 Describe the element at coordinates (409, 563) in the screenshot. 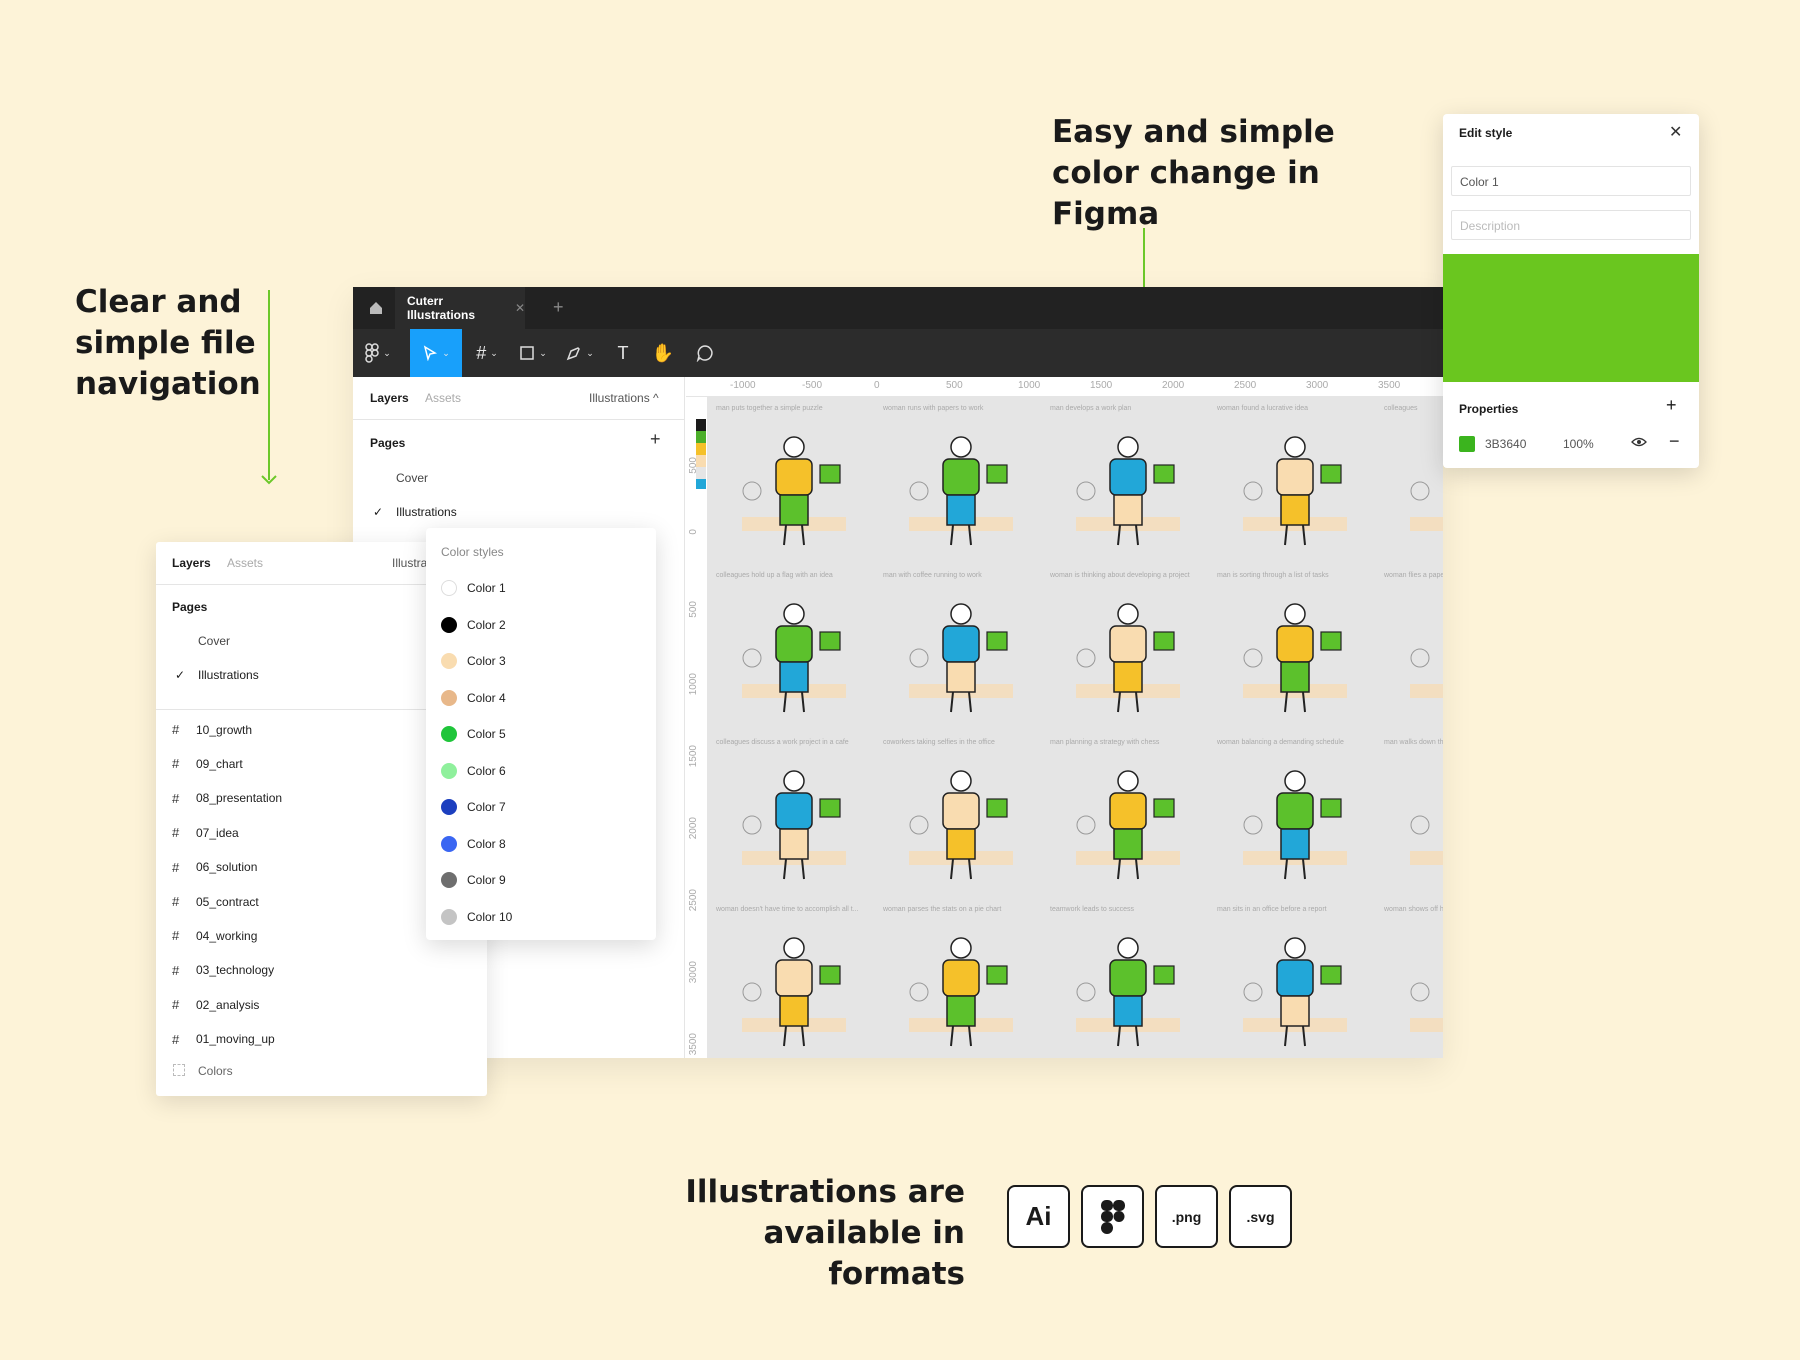

I see `page-dropdown: Illustra` at that location.